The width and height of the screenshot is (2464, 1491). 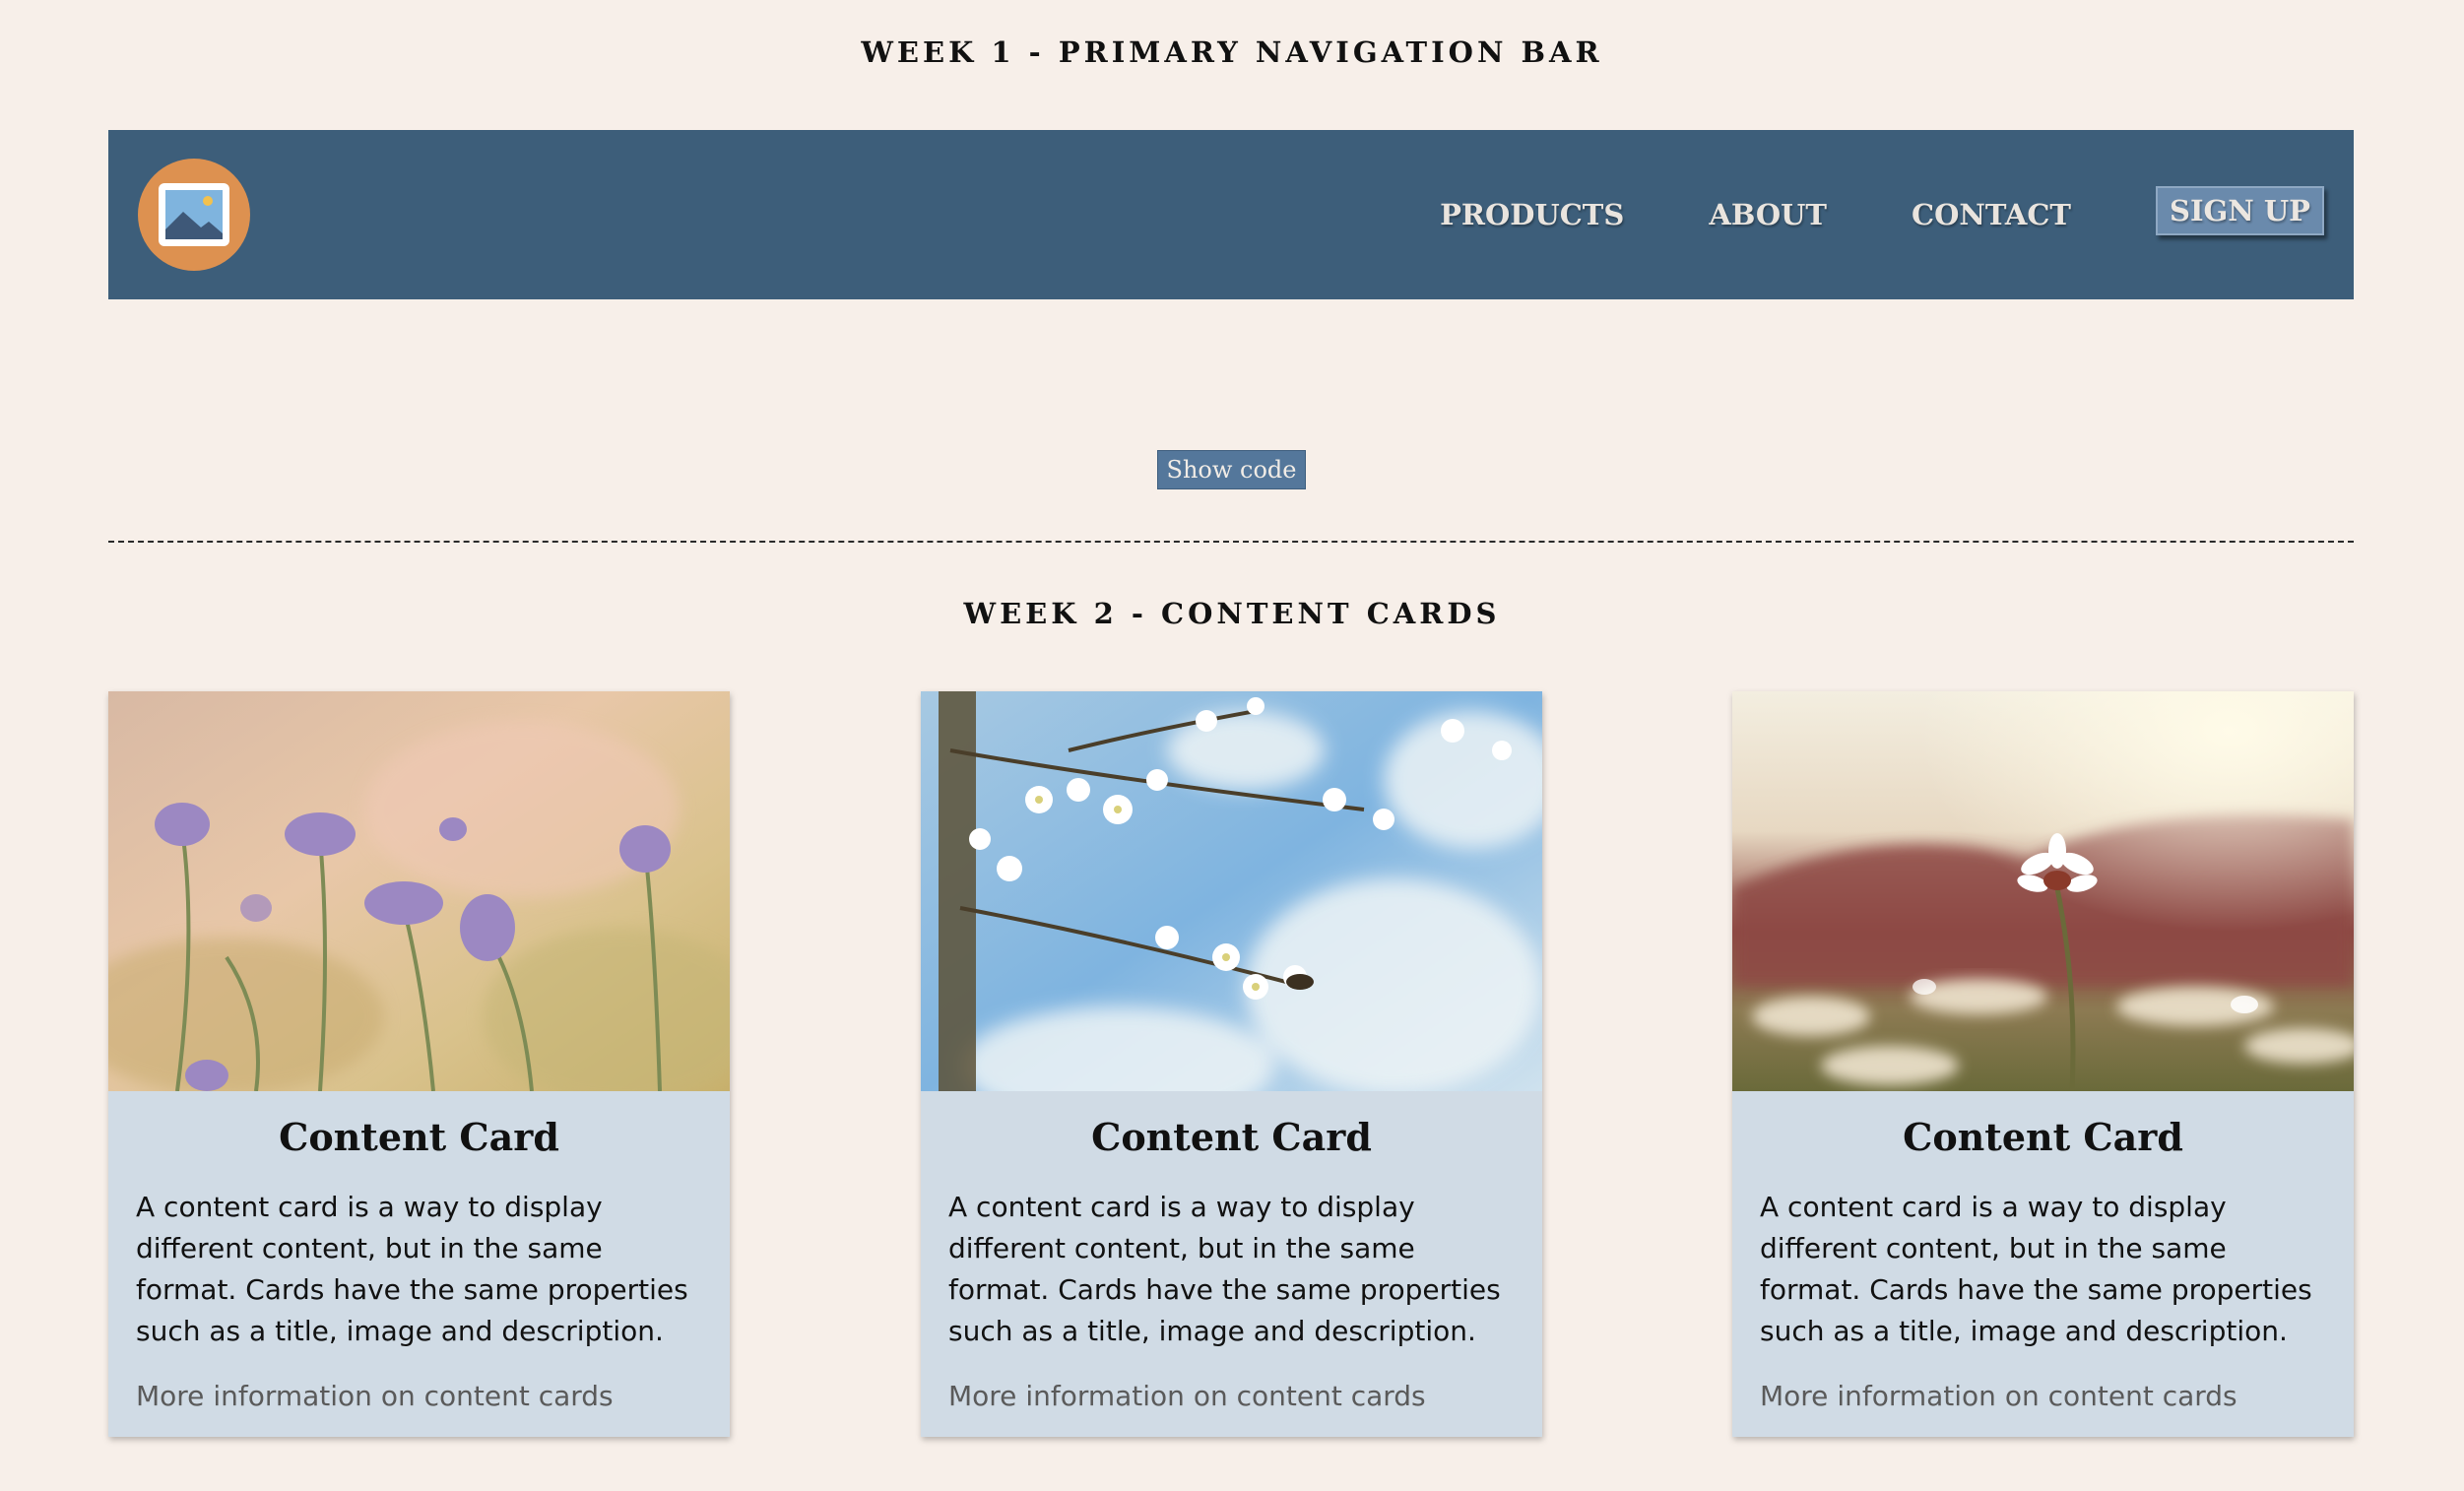 I want to click on logo, so click(x=194, y=215).